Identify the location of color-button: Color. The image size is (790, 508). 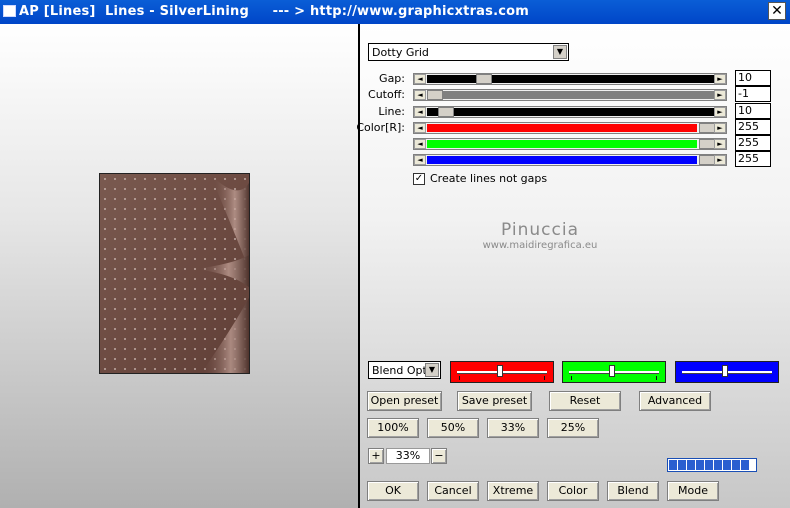
(573, 491).